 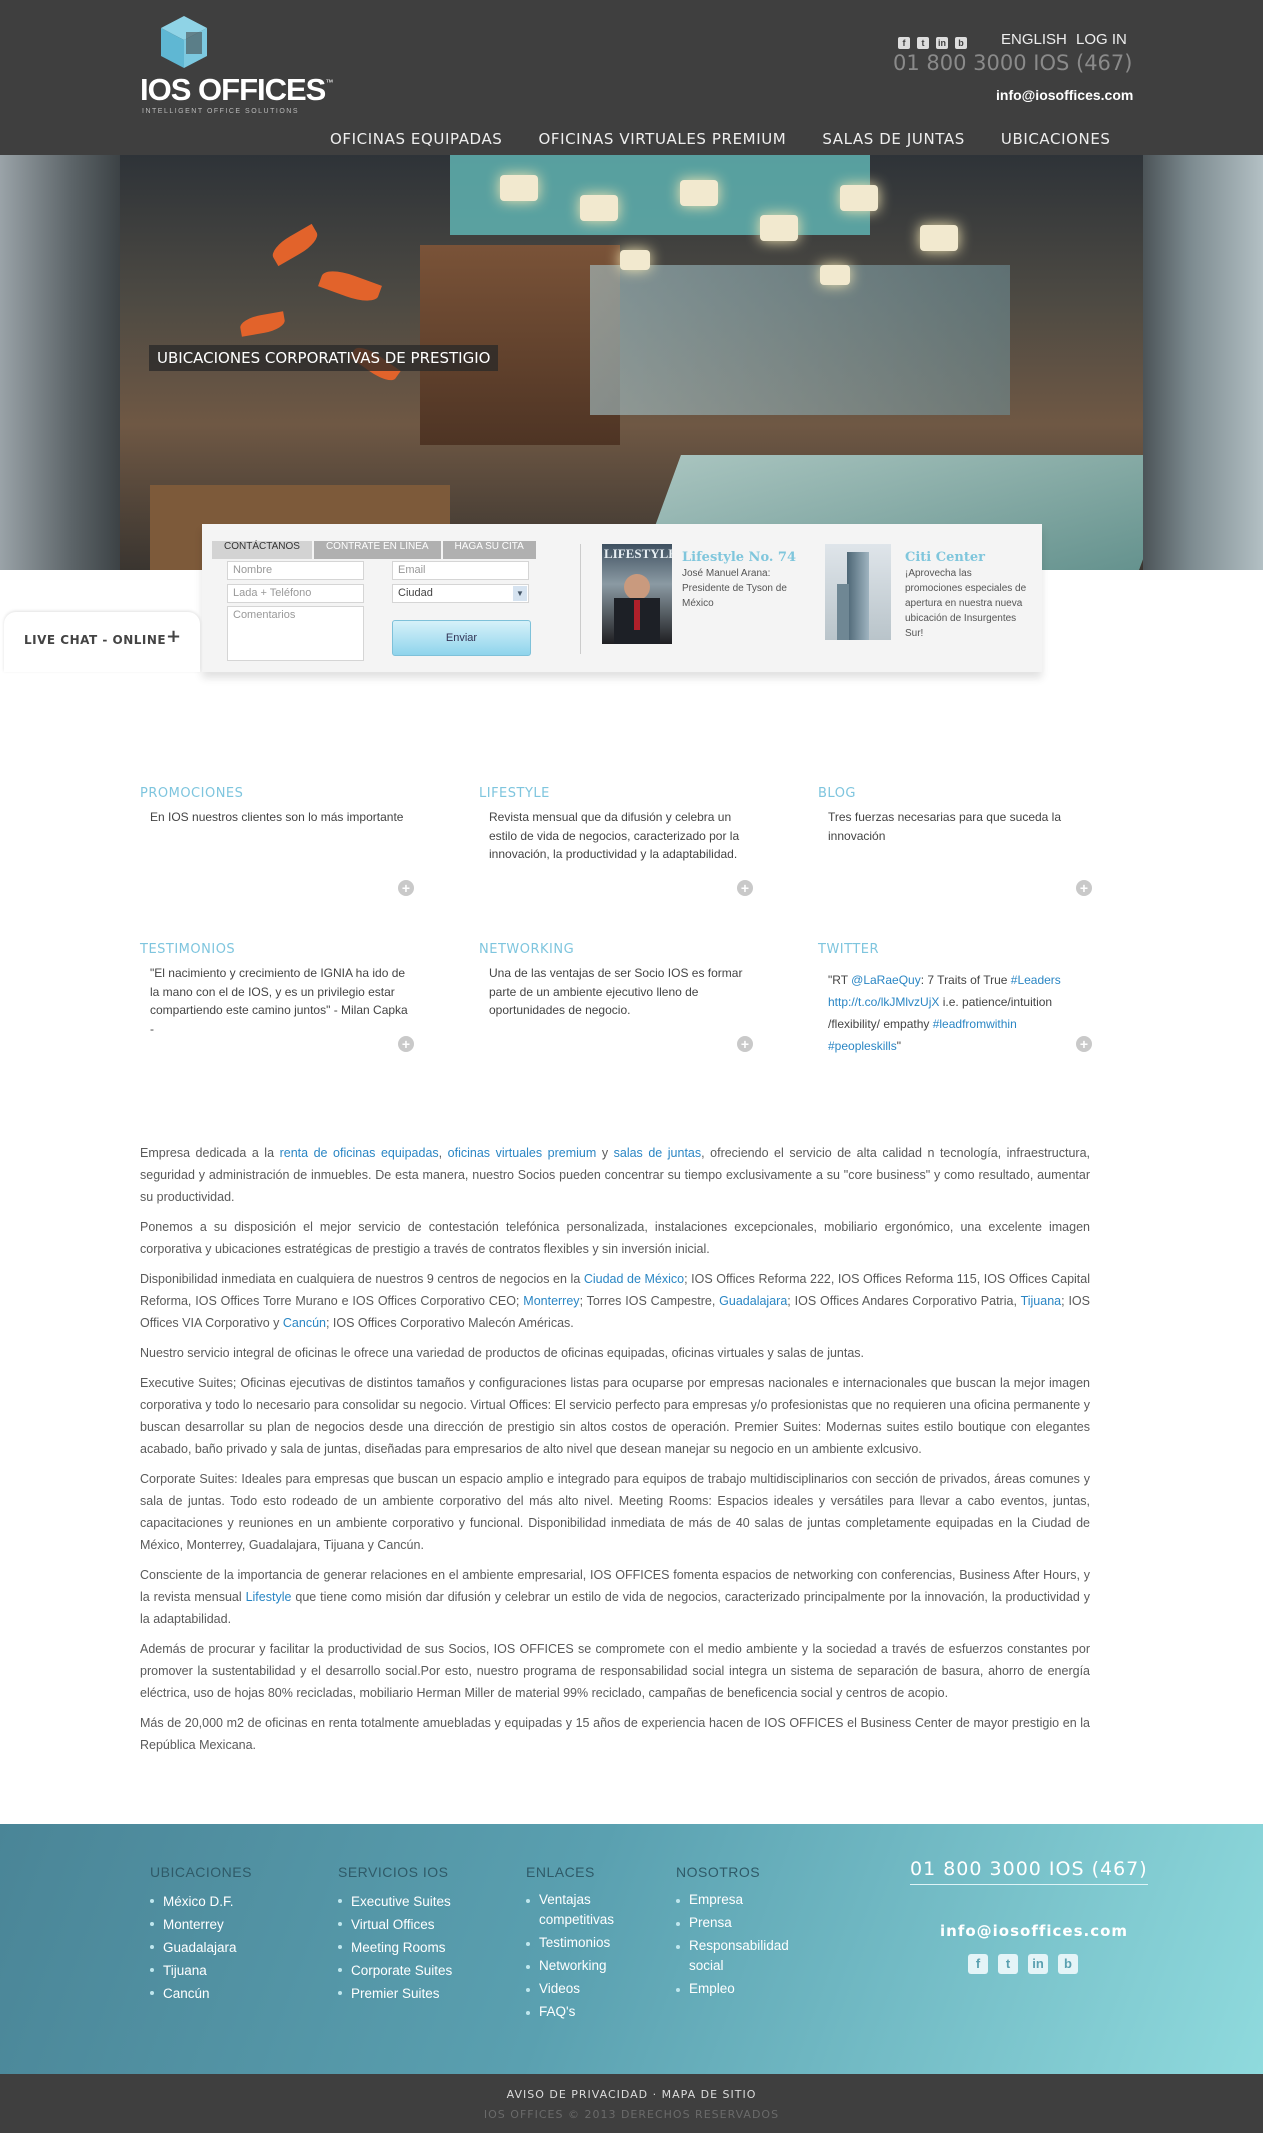 What do you see at coordinates (520, 593) in the screenshot?
I see `chevron-down-icon: ▼` at bounding box center [520, 593].